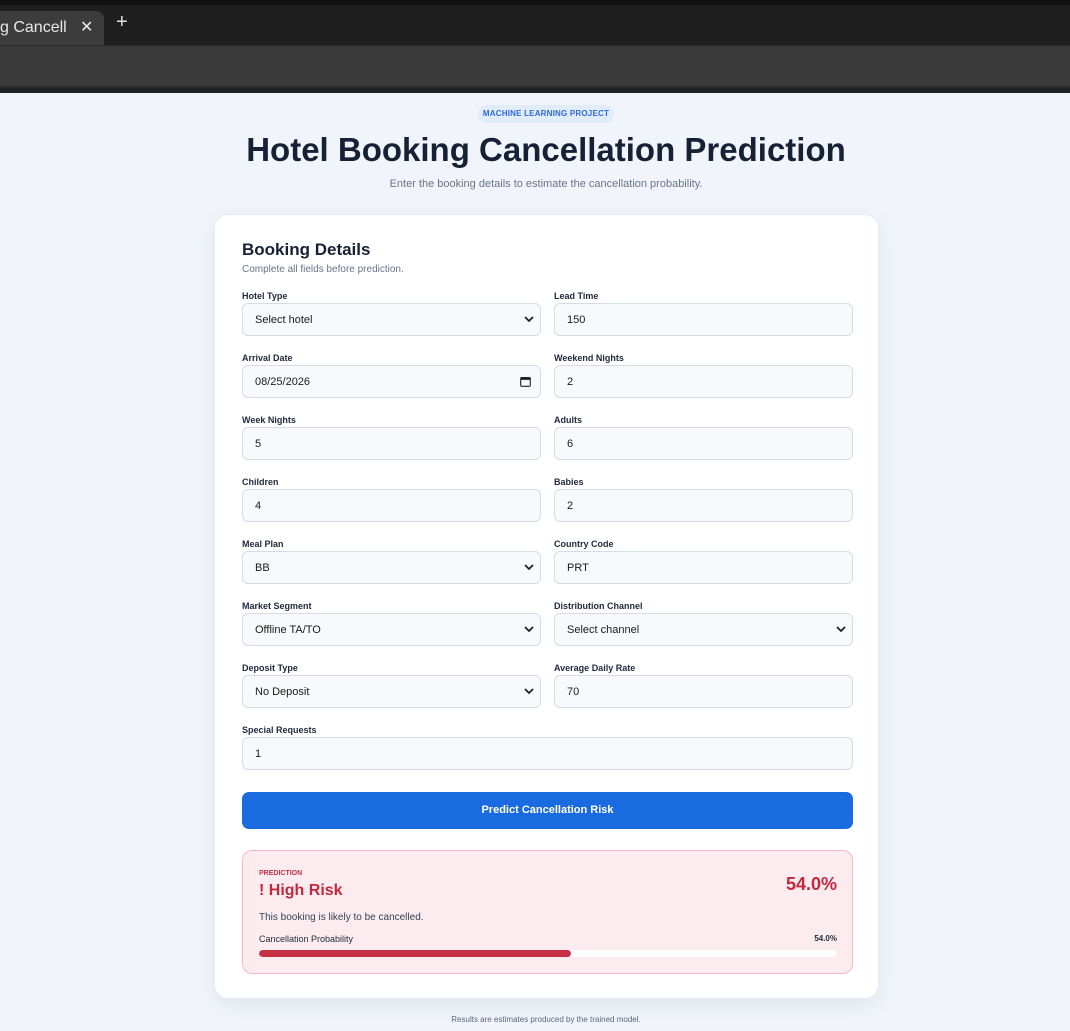  Describe the element at coordinates (603, 630) in the screenshot. I see `distribution-channel-value: Select channel` at that location.